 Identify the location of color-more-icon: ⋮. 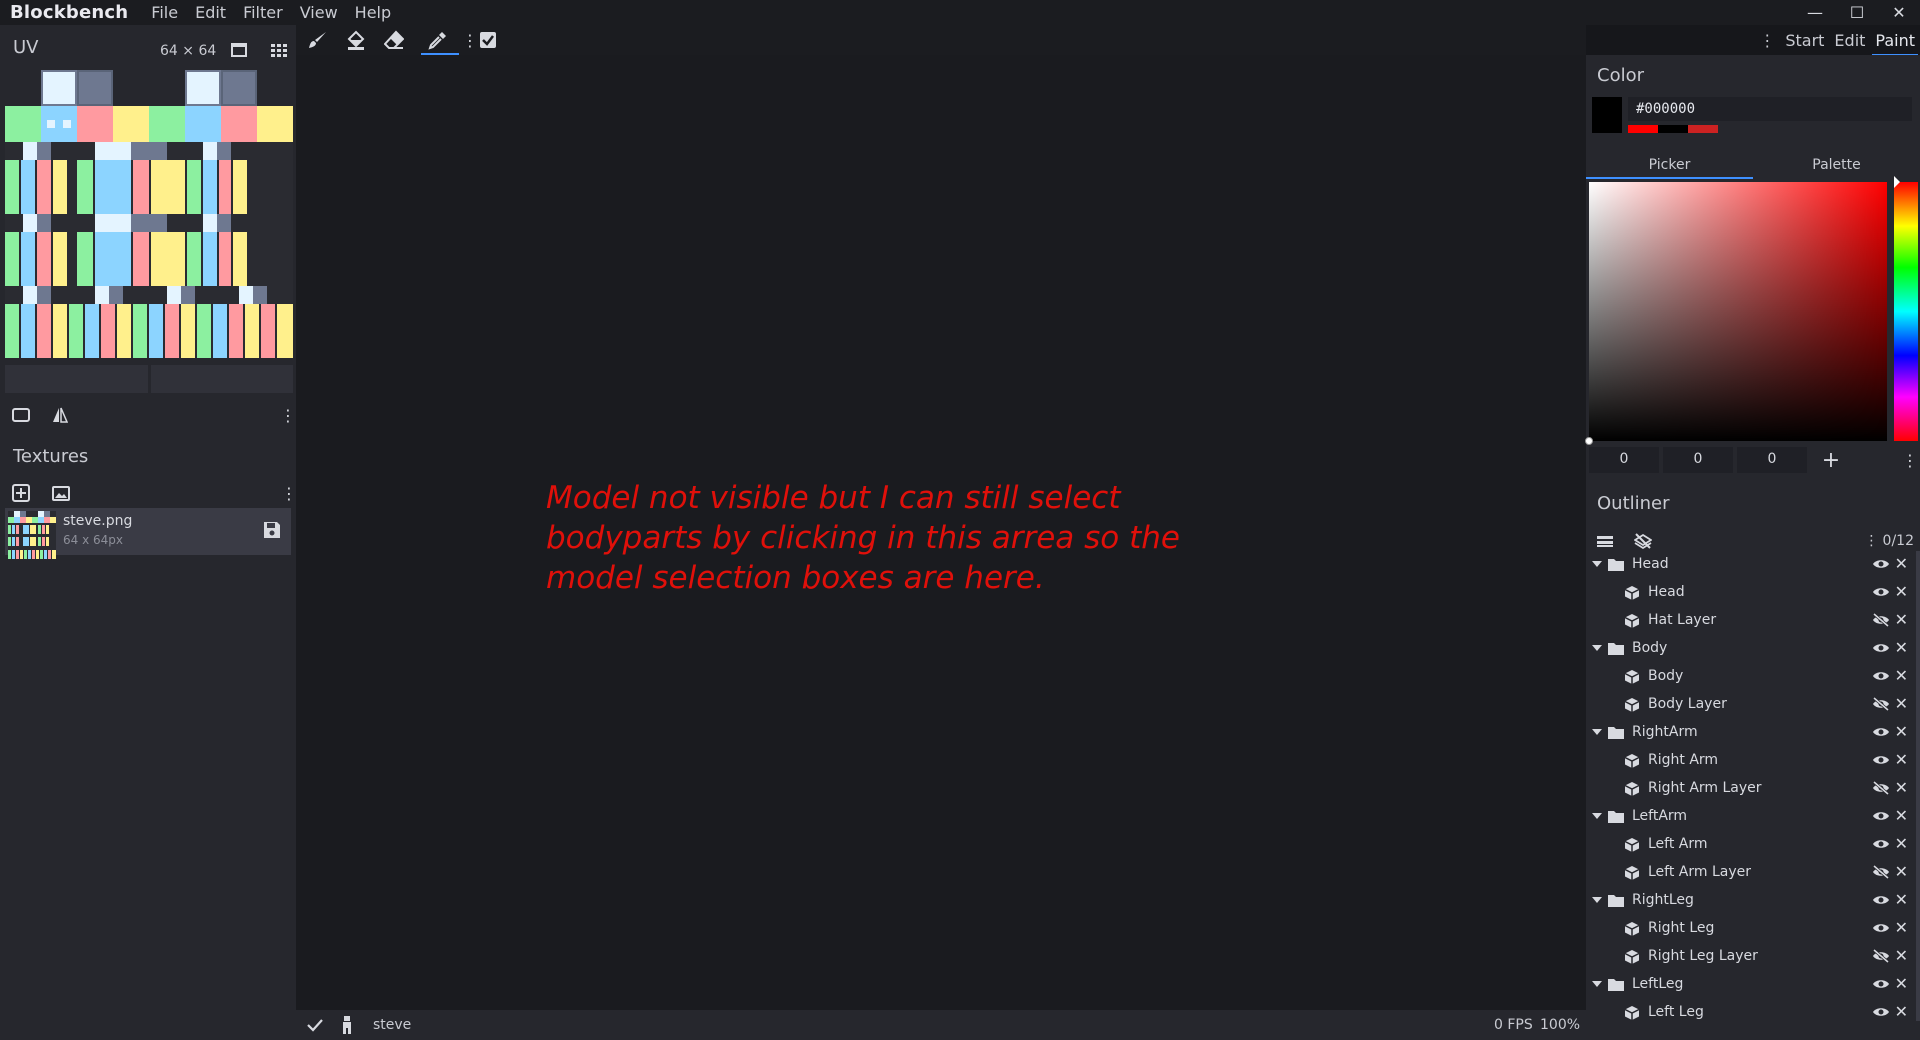
(1910, 460).